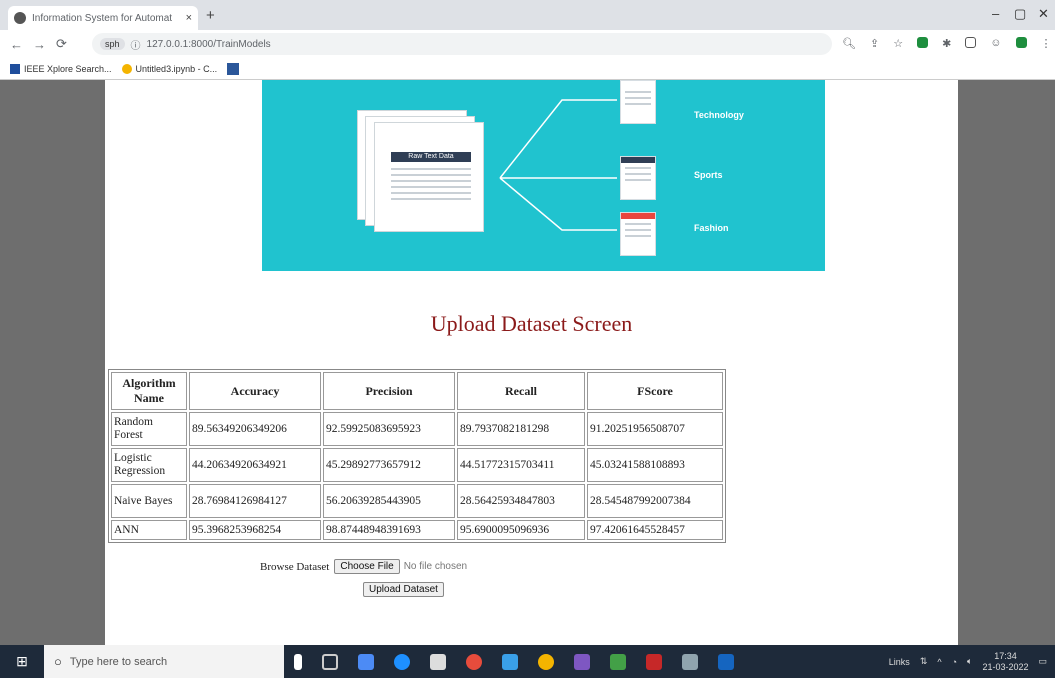 The width and height of the screenshot is (1055, 678). I want to click on menu-icon: ⋮, so click(1046, 43).